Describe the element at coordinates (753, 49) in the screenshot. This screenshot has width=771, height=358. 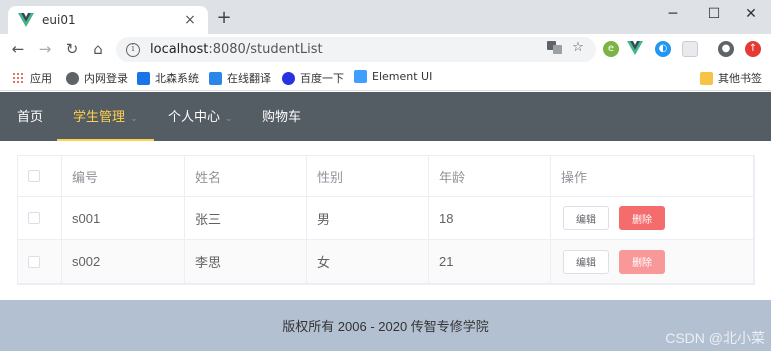
I see `update-icon: ↑` at that location.